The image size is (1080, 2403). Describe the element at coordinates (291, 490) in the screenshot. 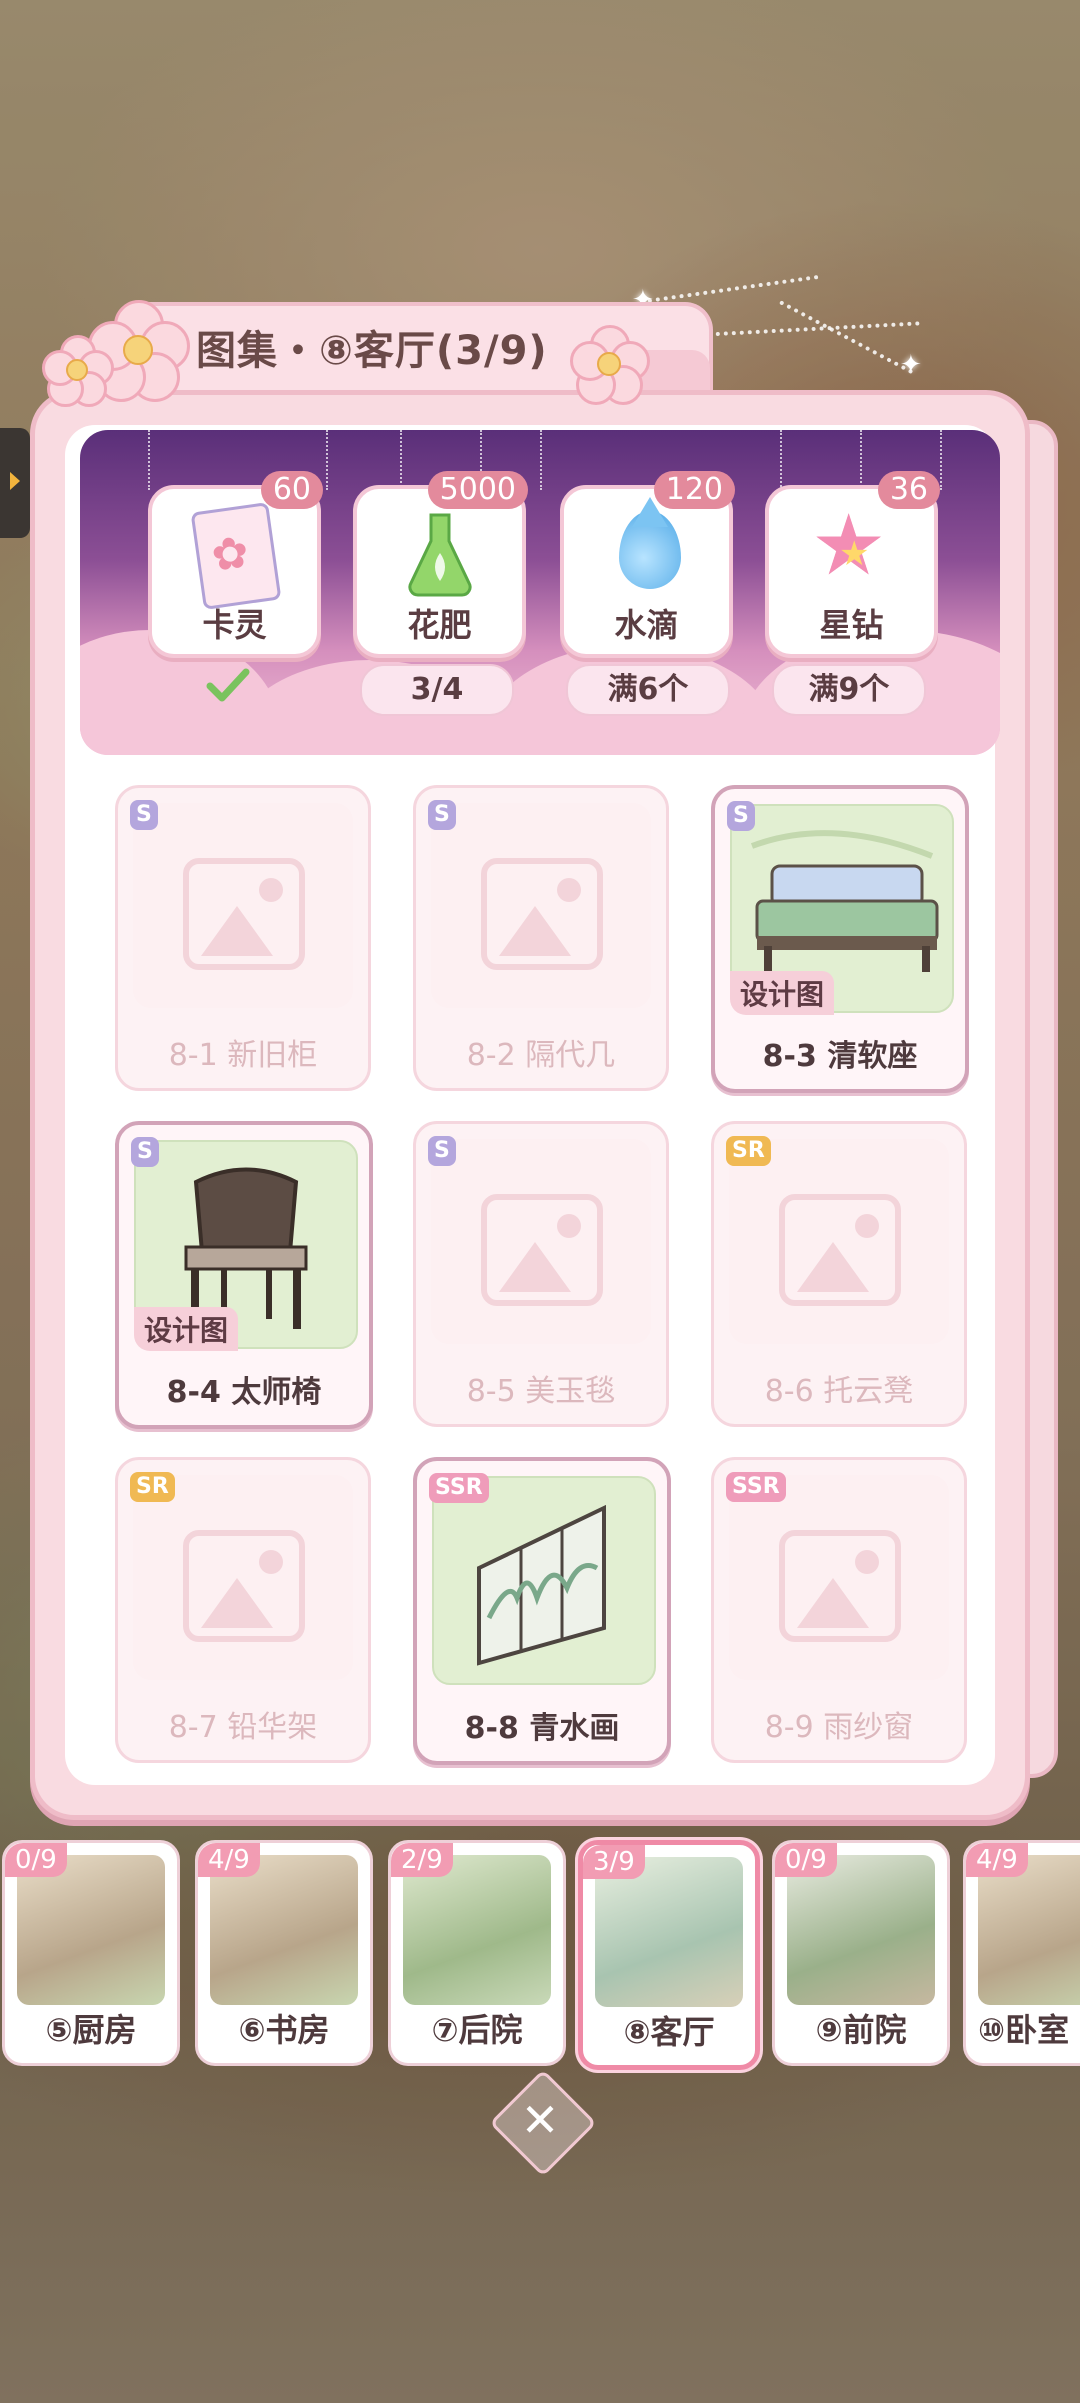

I see `reward-count: 60` at that location.